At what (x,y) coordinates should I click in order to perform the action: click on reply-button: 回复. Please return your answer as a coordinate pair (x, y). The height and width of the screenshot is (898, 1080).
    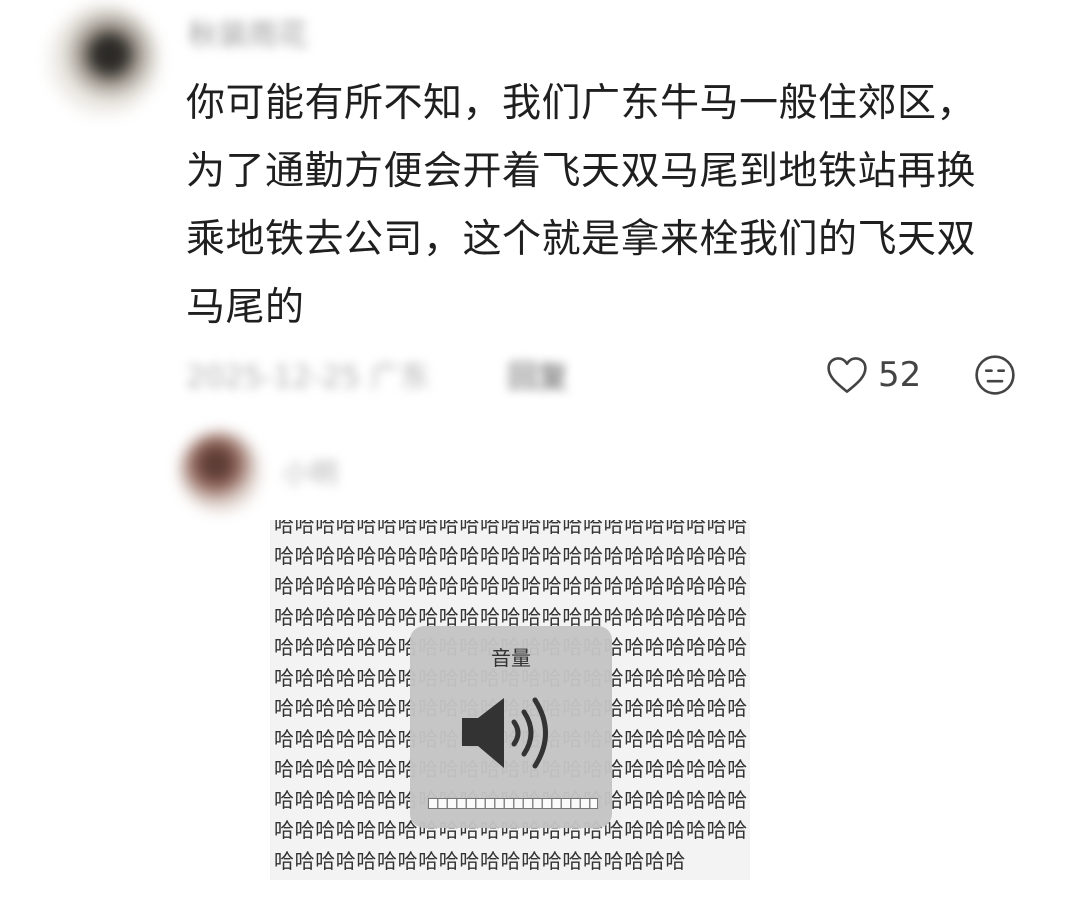
    Looking at the image, I should click on (538, 374).